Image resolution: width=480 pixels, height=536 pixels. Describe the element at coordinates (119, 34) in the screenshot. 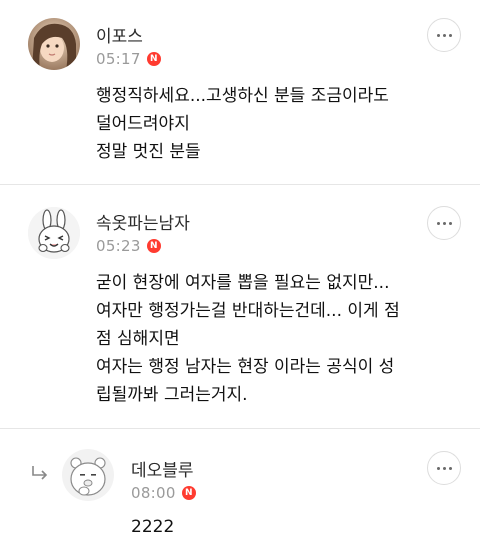

I see `author-name: 이포스` at that location.